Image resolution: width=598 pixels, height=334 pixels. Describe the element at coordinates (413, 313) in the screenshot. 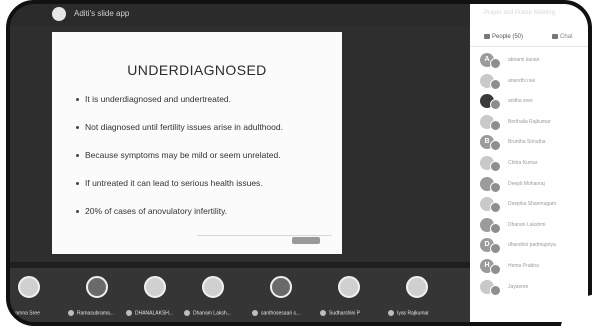

I see `participant-name: Iyas Rajkumar` at that location.